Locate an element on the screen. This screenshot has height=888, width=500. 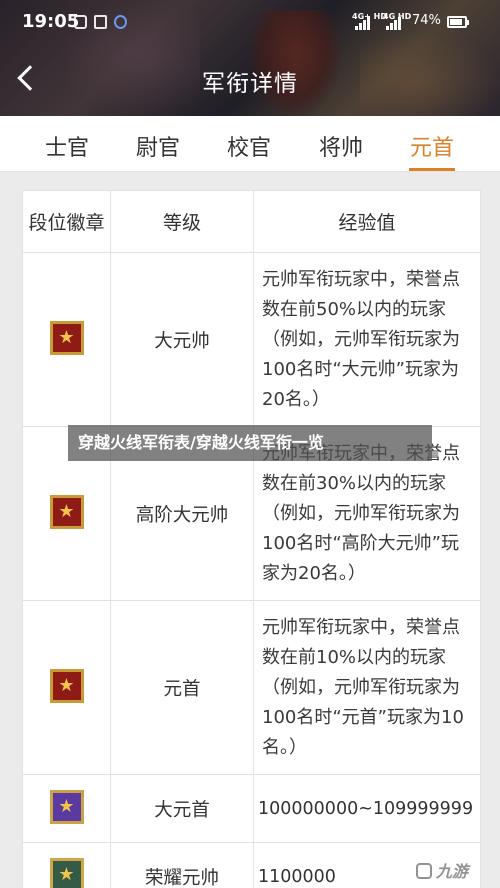
tab-label: 将帅 is located at coordinates (340, 148).